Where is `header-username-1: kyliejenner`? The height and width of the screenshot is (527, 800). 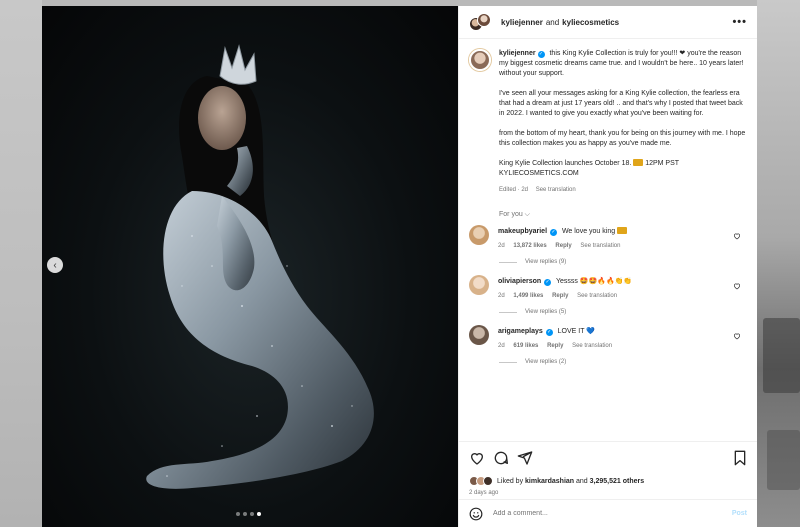
header-username-1: kyliejenner is located at coordinates (522, 22).